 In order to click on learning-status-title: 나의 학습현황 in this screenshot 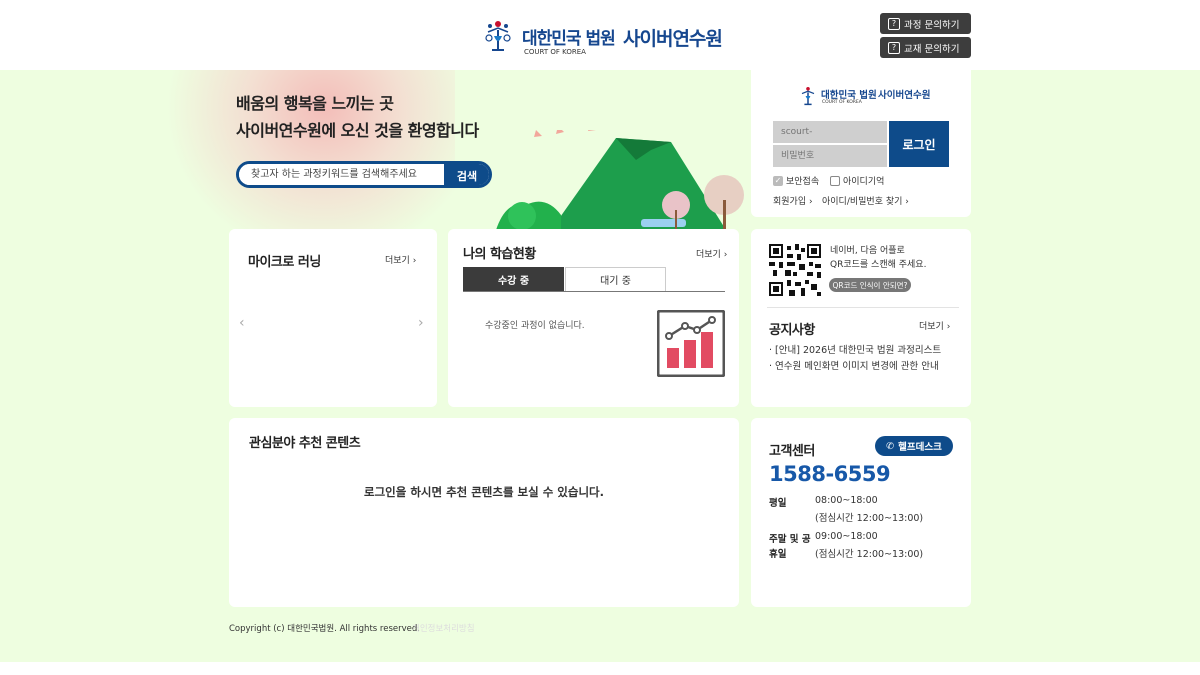, I will do `click(499, 254)`.